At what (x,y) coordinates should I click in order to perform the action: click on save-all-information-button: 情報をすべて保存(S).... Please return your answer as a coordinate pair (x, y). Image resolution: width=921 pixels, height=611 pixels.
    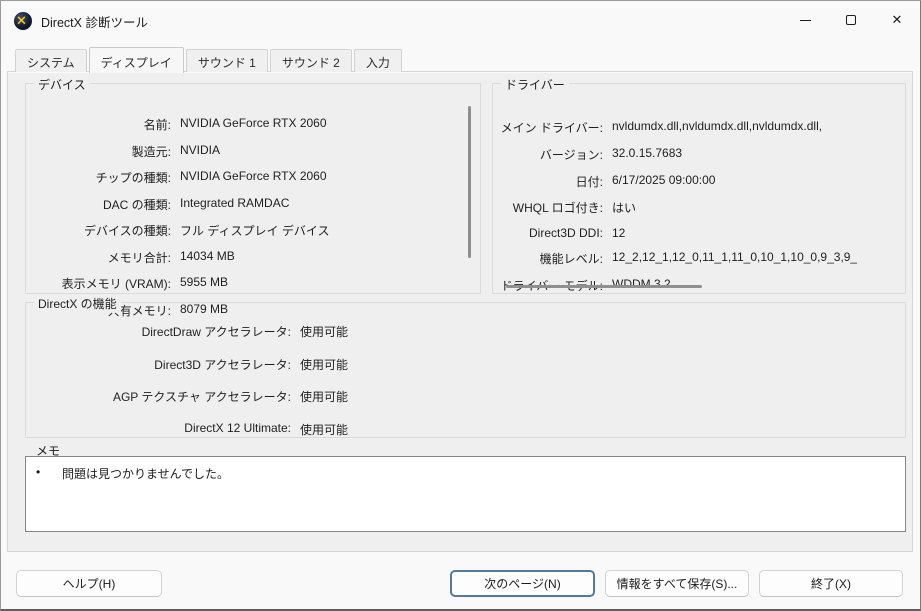
    Looking at the image, I should click on (677, 583).